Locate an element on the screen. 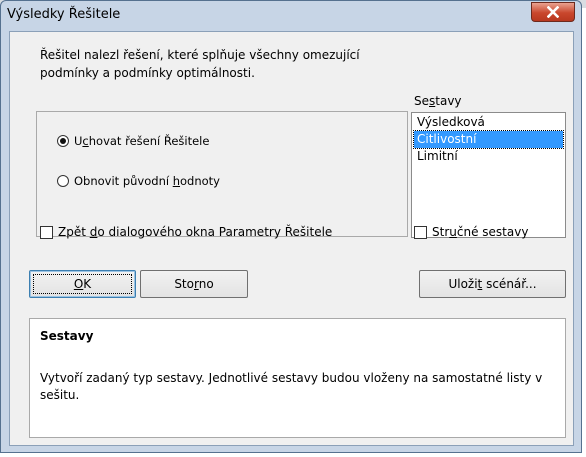 This screenshot has height=457, width=586. focus-ring is located at coordinates (82, 284).